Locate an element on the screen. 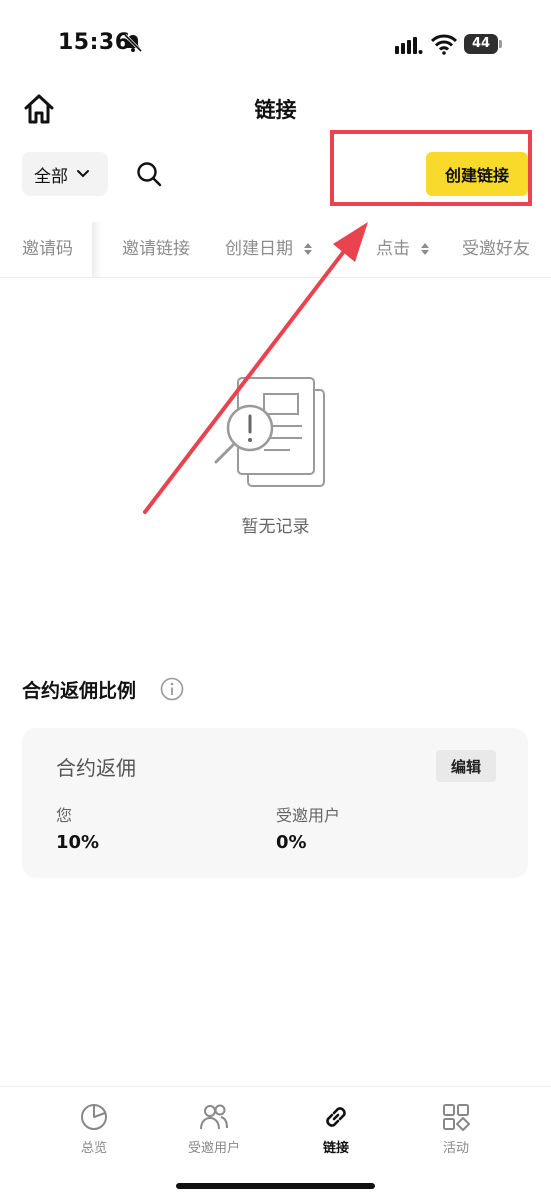 This screenshot has width=551, height=1200. column-invite-code: 邀请码 is located at coordinates (47, 249).